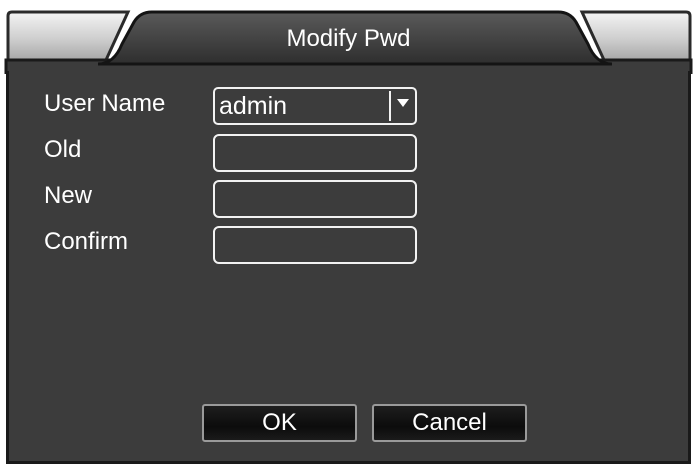 The height and width of the screenshot is (466, 697). I want to click on select-divider, so click(390, 106).